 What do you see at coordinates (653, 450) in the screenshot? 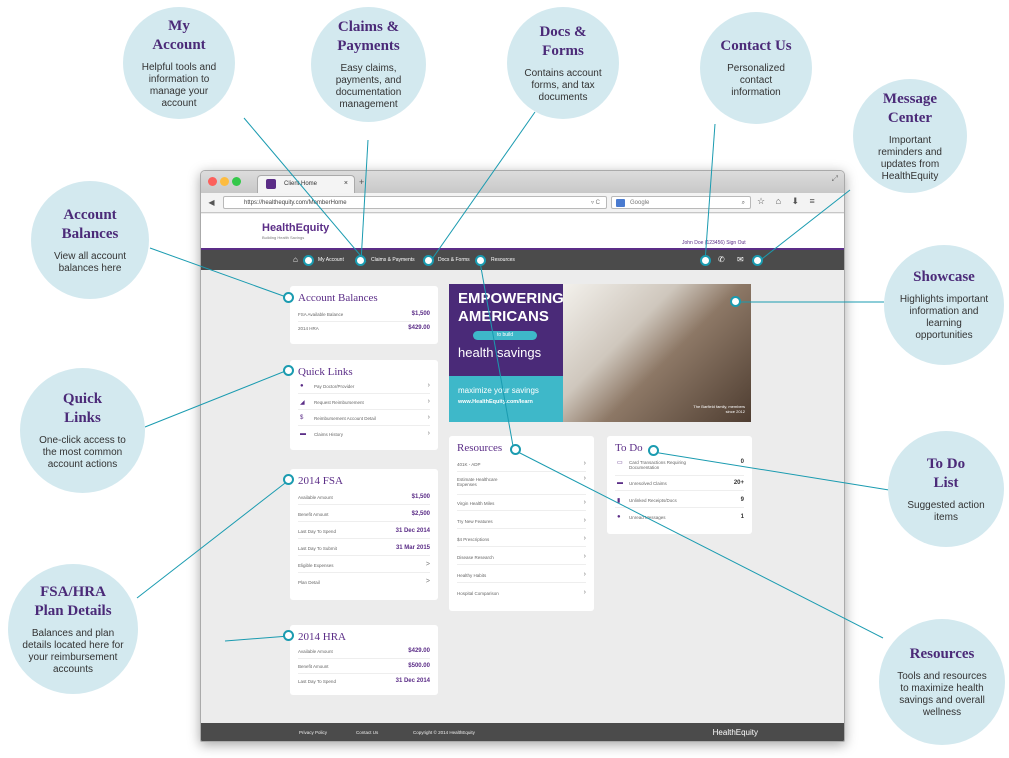
I see `marker-todo` at bounding box center [653, 450].